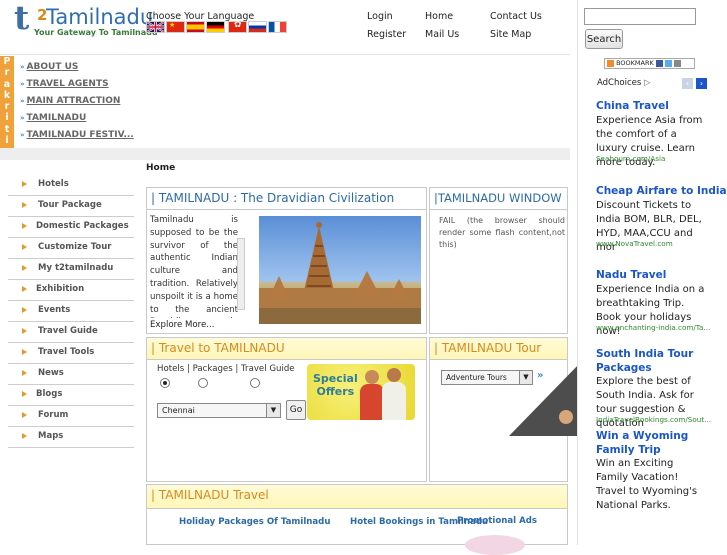 This screenshot has height=555, width=727. Describe the element at coordinates (335, 391) in the screenshot. I see `offer-line2: Offers` at that location.